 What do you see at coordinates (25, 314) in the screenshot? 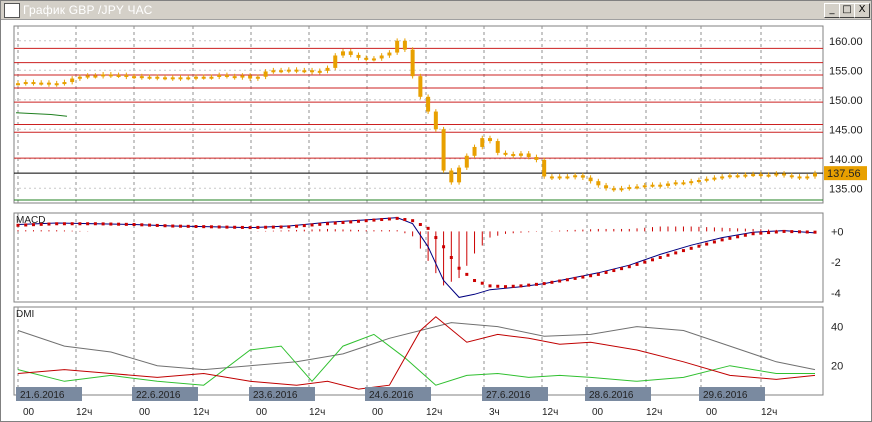
I see `dmi-label: DMI` at bounding box center [25, 314].